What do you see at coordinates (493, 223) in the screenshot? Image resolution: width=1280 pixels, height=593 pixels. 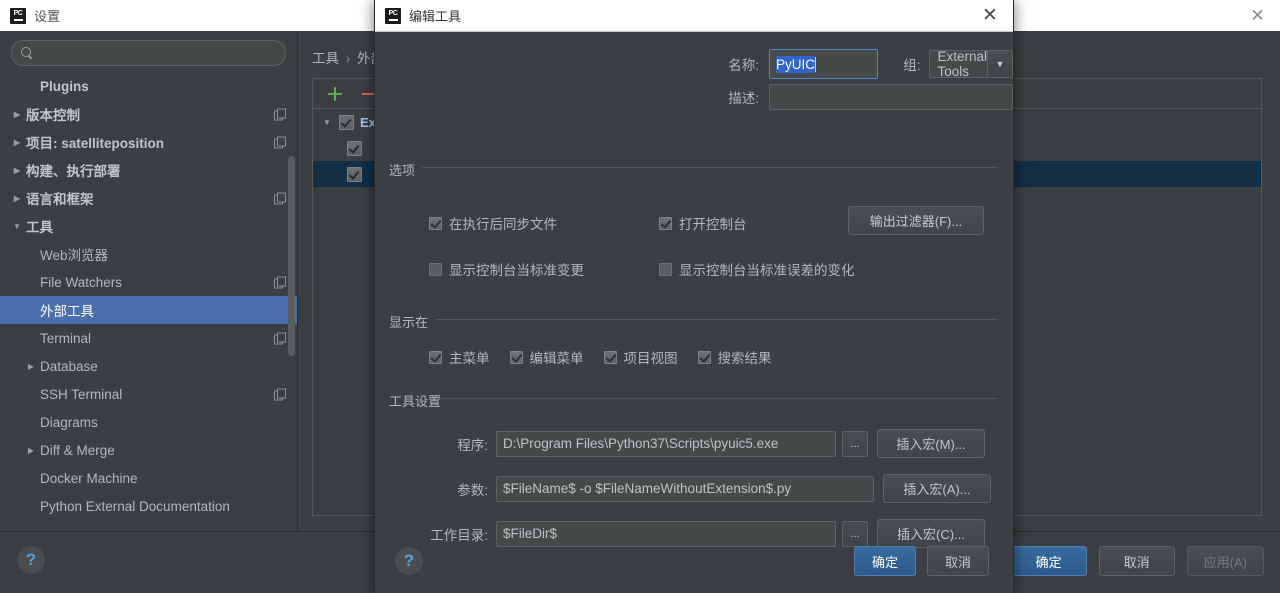 I see `sync-files-checkbox-row: 在执行后同步文件` at bounding box center [493, 223].